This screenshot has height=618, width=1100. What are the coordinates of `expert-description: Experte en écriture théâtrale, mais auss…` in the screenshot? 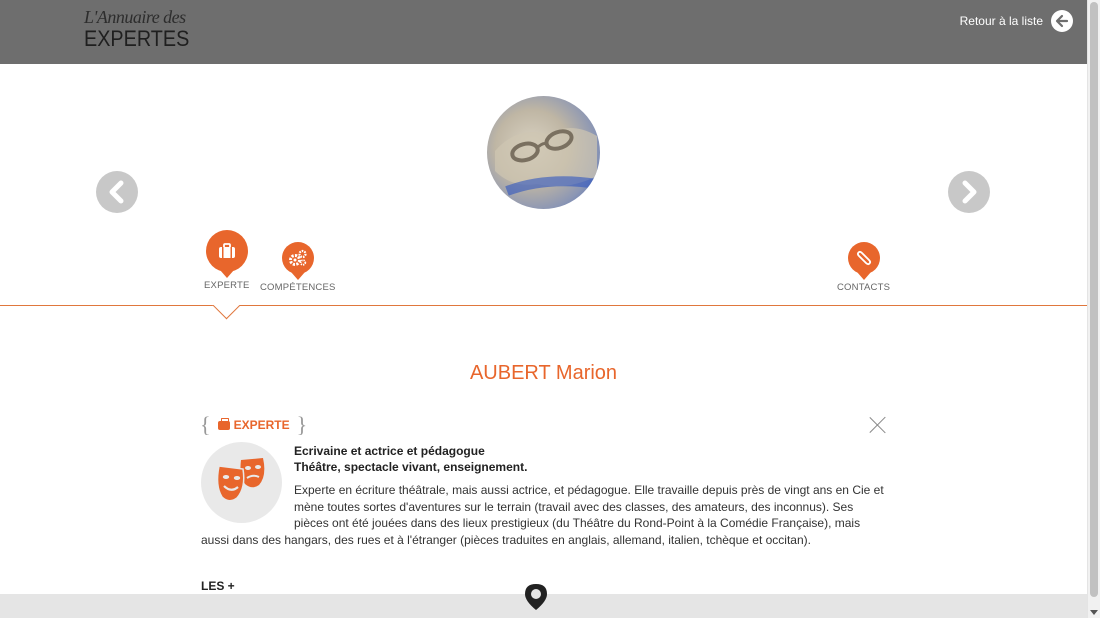 It's located at (544, 515).